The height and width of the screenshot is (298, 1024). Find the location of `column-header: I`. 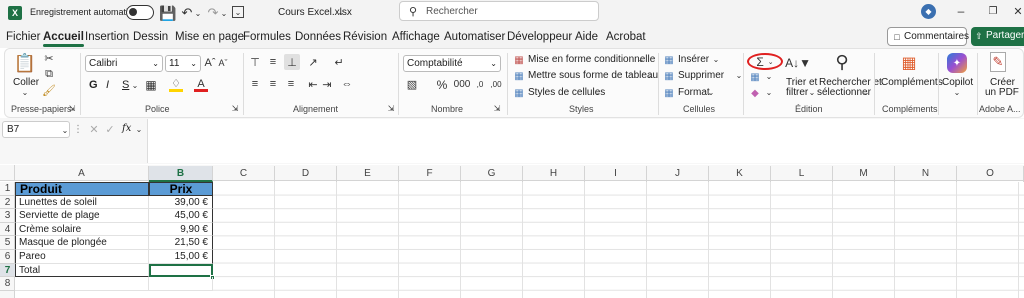

column-header: I is located at coordinates (616, 174).